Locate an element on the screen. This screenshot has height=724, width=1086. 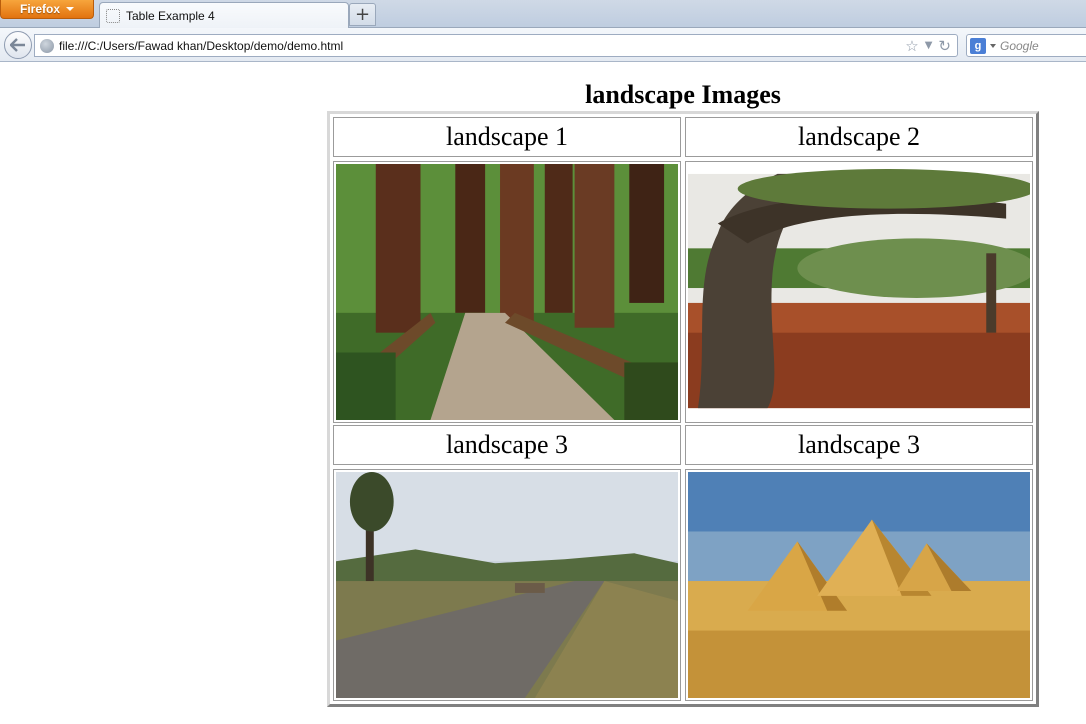
firefox-menu-label: Firefox is located at coordinates (39, 9).